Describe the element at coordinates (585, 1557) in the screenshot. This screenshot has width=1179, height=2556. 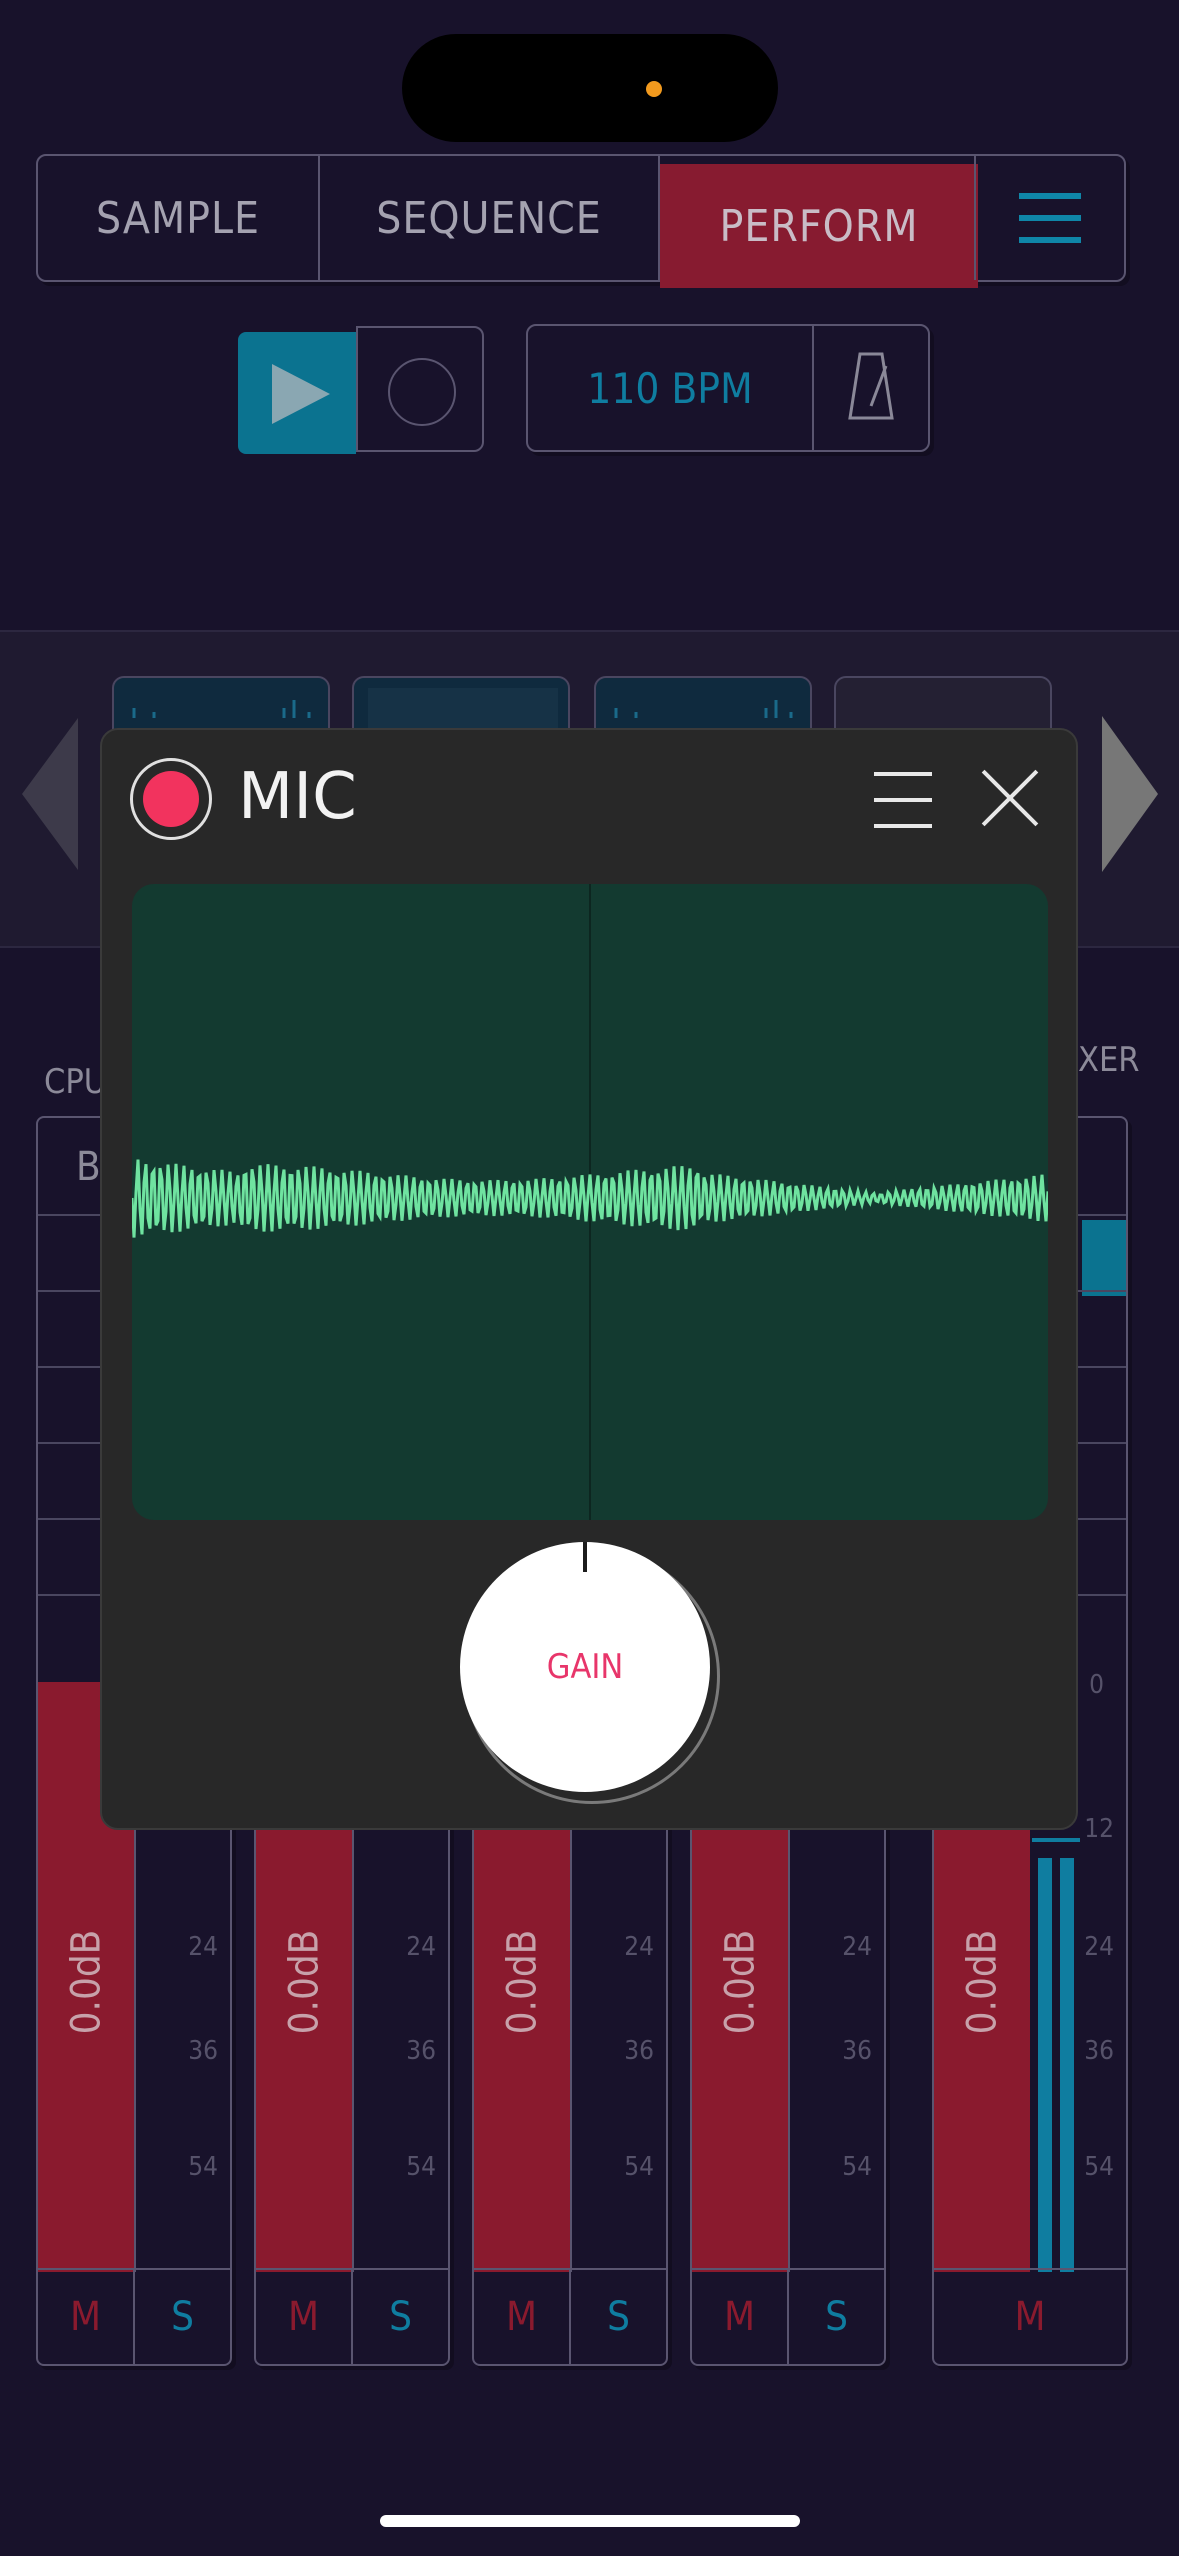
I see `gain-knob-indicator` at that location.